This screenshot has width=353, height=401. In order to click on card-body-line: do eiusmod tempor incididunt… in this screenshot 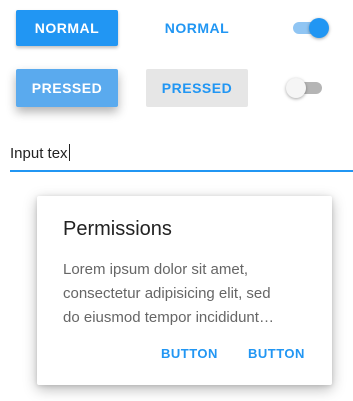, I will do `click(168, 317)`.